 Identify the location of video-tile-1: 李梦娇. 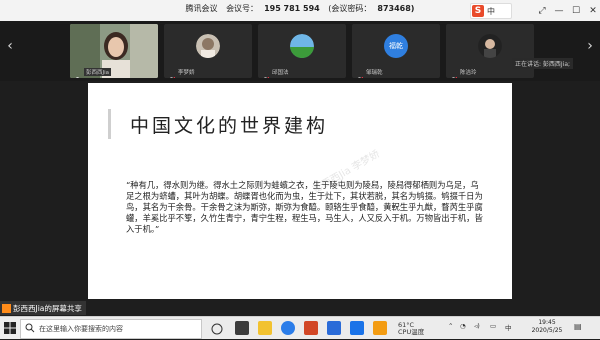
(208, 51).